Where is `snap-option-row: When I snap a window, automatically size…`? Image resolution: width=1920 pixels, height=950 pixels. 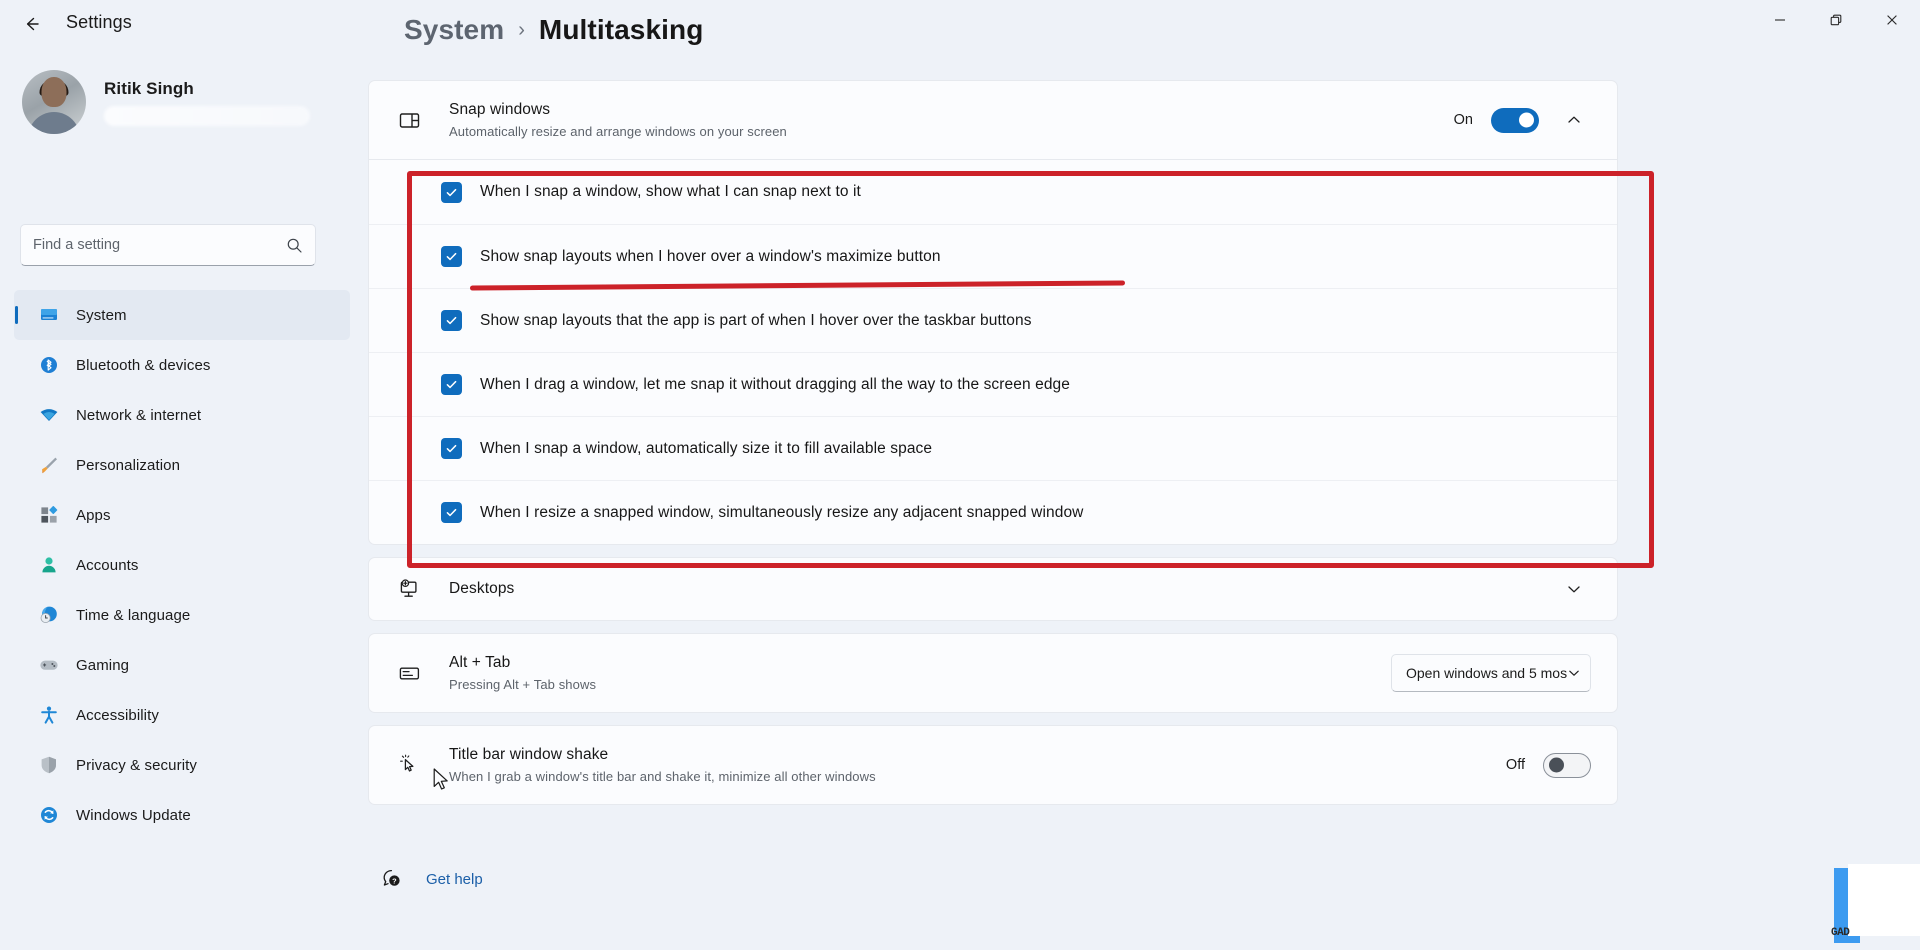
snap-option-row: When I snap a window, automatically size… is located at coordinates (993, 448).